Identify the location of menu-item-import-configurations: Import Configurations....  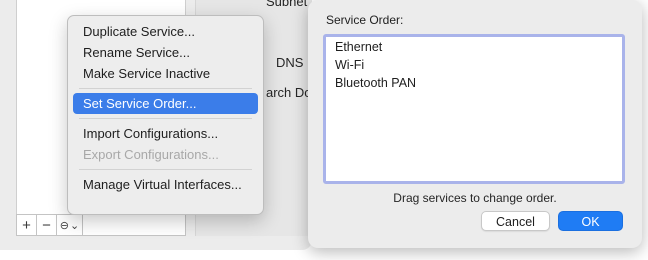
(165, 133).